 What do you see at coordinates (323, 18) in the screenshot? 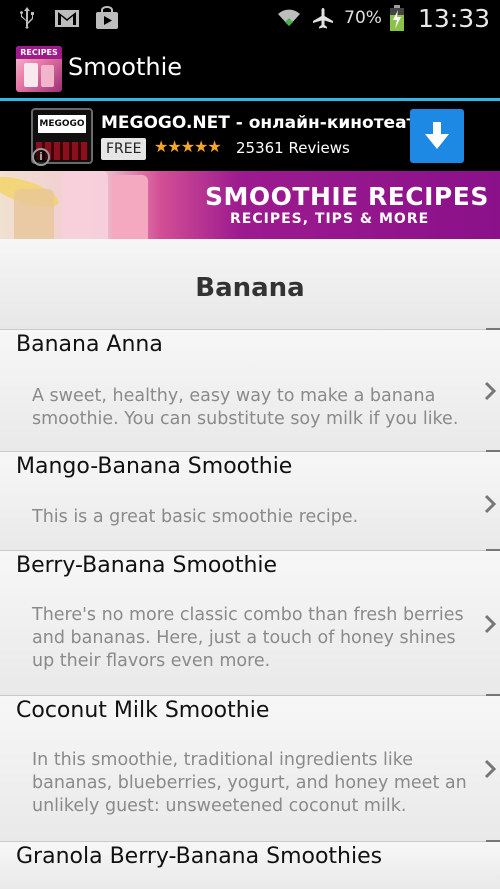
I see `airplane-icon` at bounding box center [323, 18].